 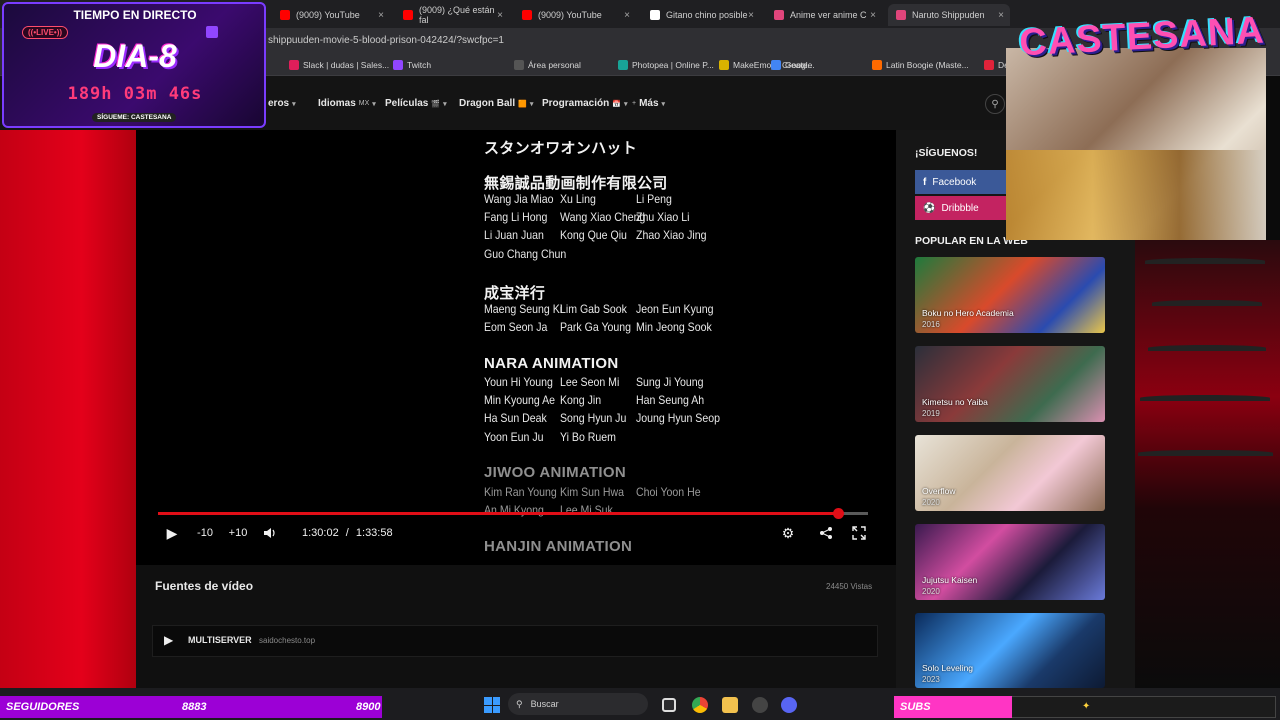 What do you see at coordinates (663, 104) in the screenshot?
I see `chevron-down-icon: ▾` at bounding box center [663, 104].